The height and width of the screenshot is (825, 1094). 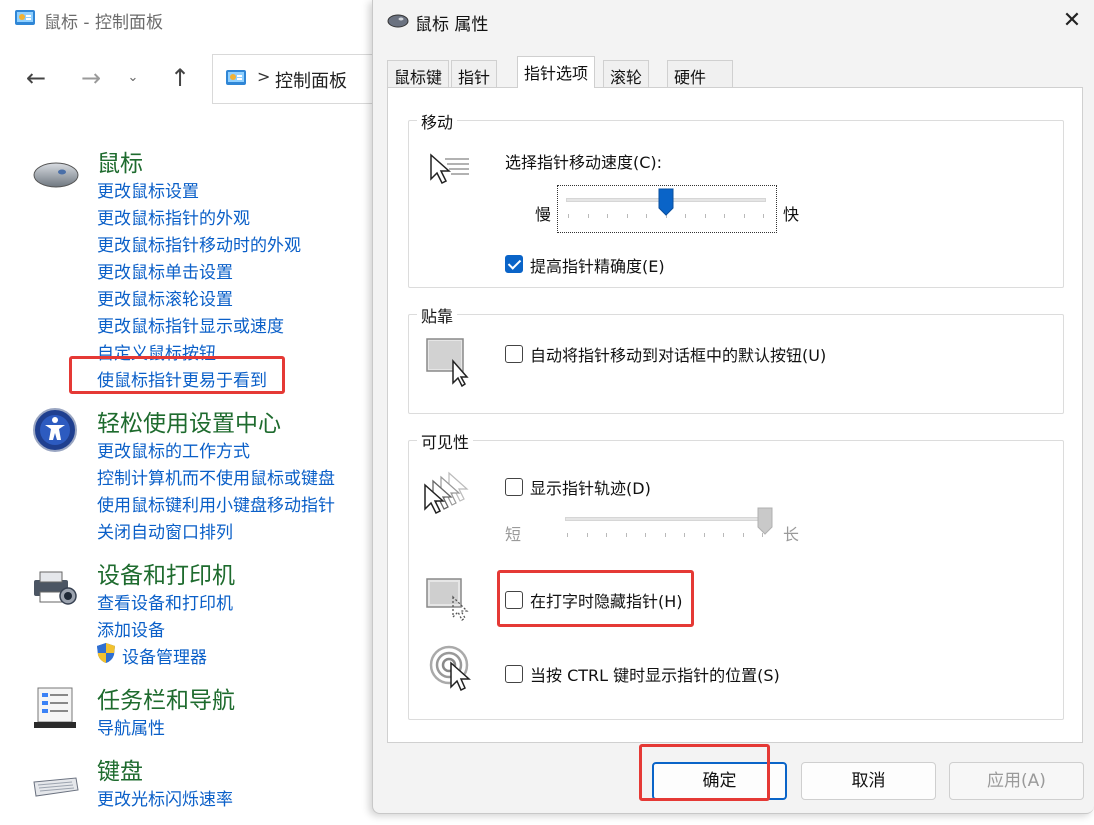 I want to click on dialog-title: 鼠标 属性, so click(x=452, y=25).